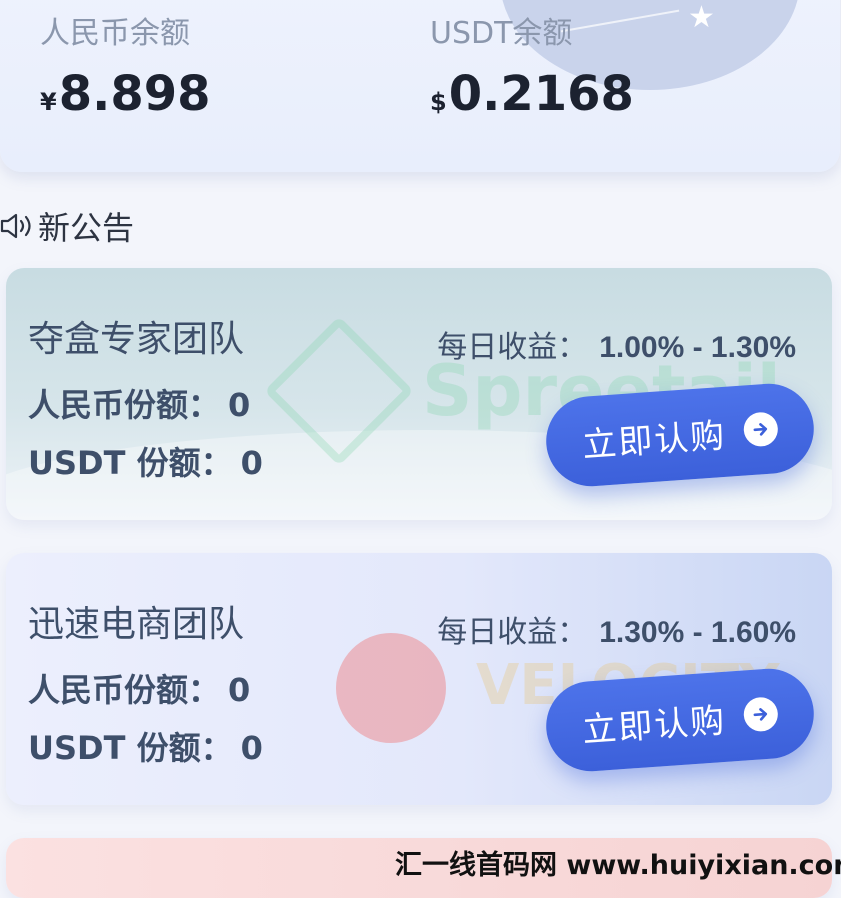 The image size is (841, 898). What do you see at coordinates (501, 33) in the screenshot?
I see `usdt-balance-label: USDT余额` at bounding box center [501, 33].